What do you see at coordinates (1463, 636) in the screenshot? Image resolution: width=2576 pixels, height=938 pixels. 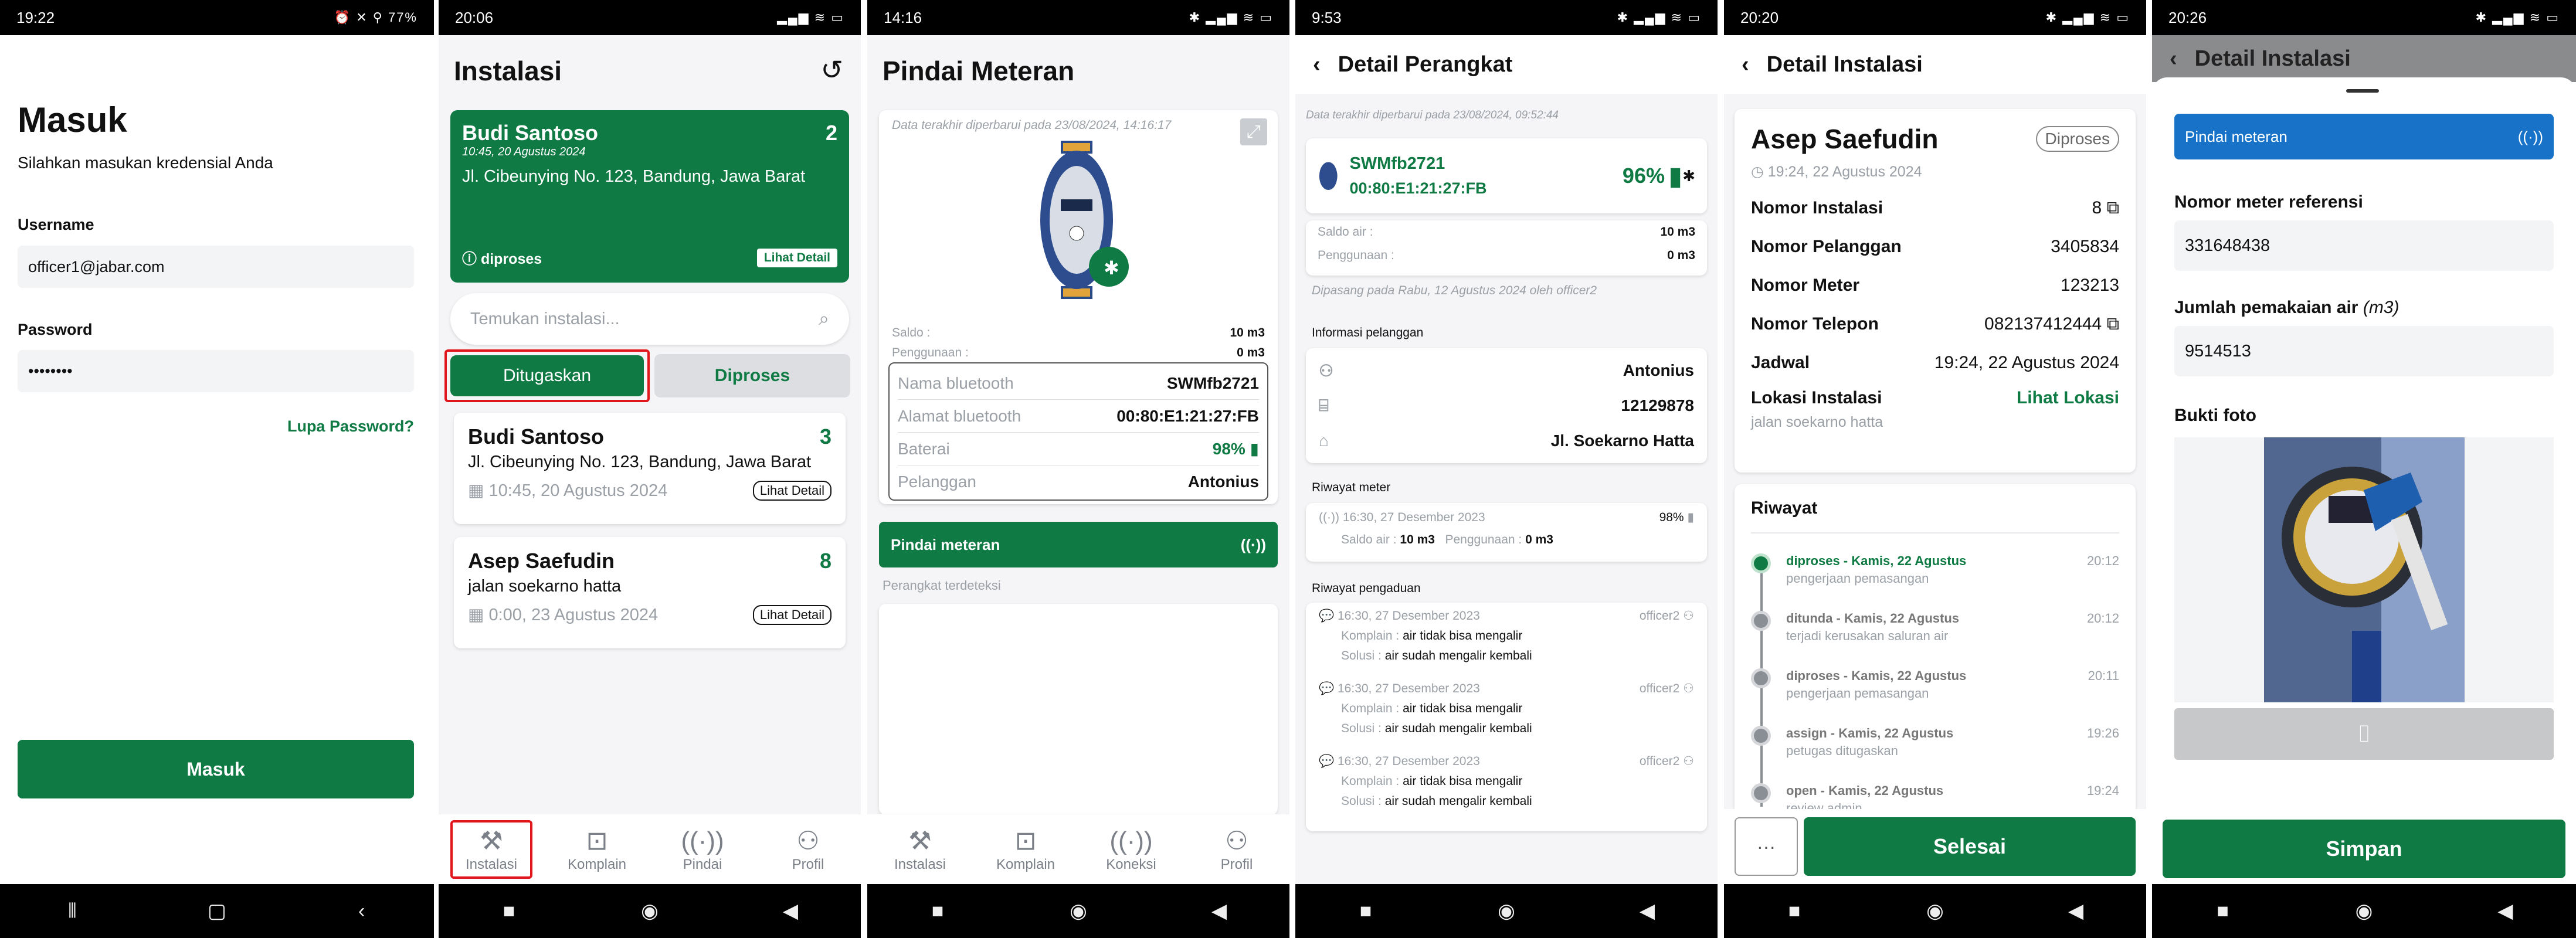 I see `complaint-text: air tidak bisa mengalir` at bounding box center [1463, 636].